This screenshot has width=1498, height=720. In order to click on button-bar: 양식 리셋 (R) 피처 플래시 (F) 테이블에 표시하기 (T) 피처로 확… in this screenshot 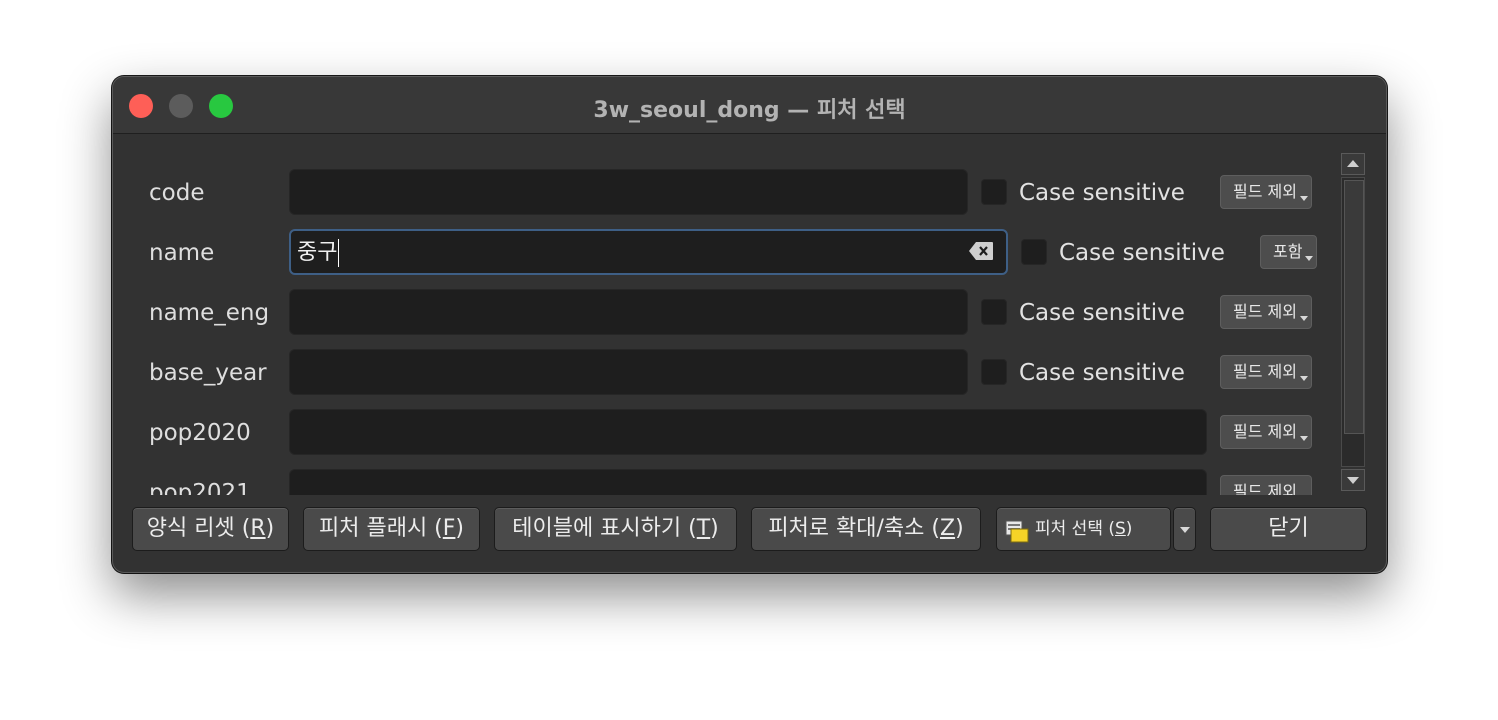, I will do `click(749, 532)`.